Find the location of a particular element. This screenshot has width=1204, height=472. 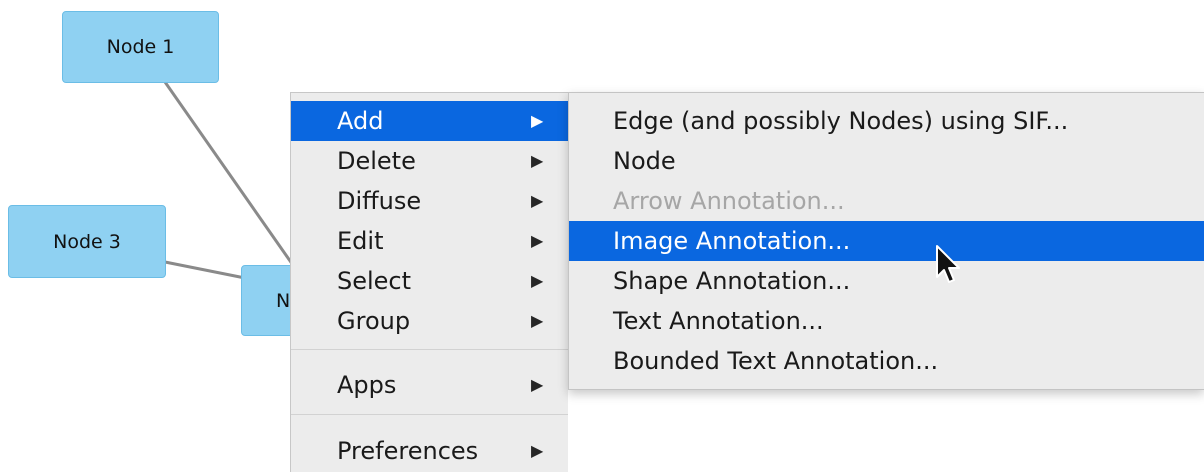

node-label: Node 1 is located at coordinates (140, 47).